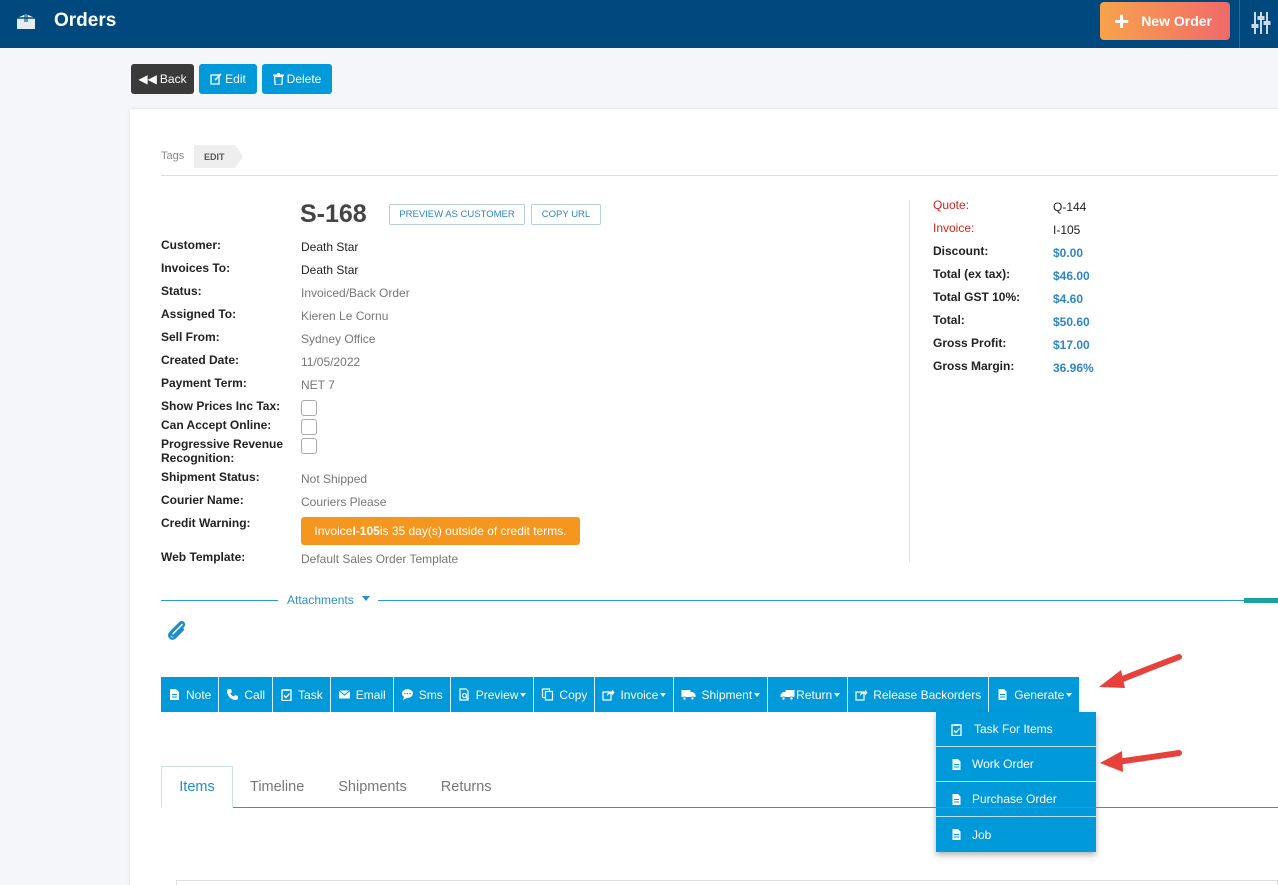 This screenshot has width=1278, height=885. What do you see at coordinates (457, 214) in the screenshot?
I see `preview-as-customer-button: PREVIEW AS CUSTOMER` at bounding box center [457, 214].